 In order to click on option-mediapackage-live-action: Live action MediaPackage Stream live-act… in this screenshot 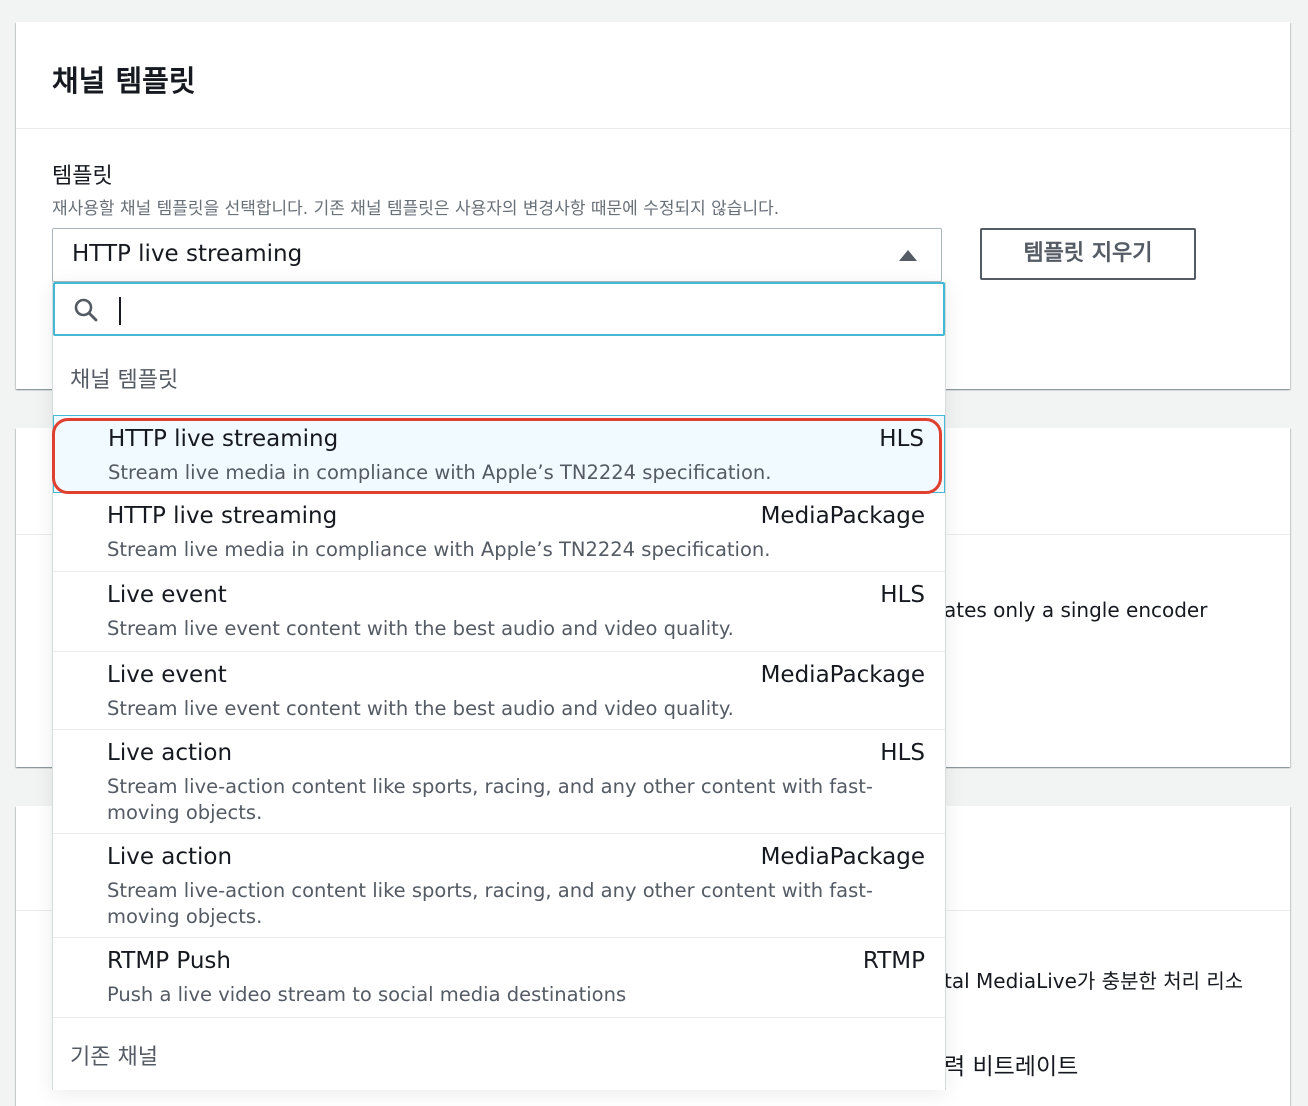, I will do `click(499, 886)`.